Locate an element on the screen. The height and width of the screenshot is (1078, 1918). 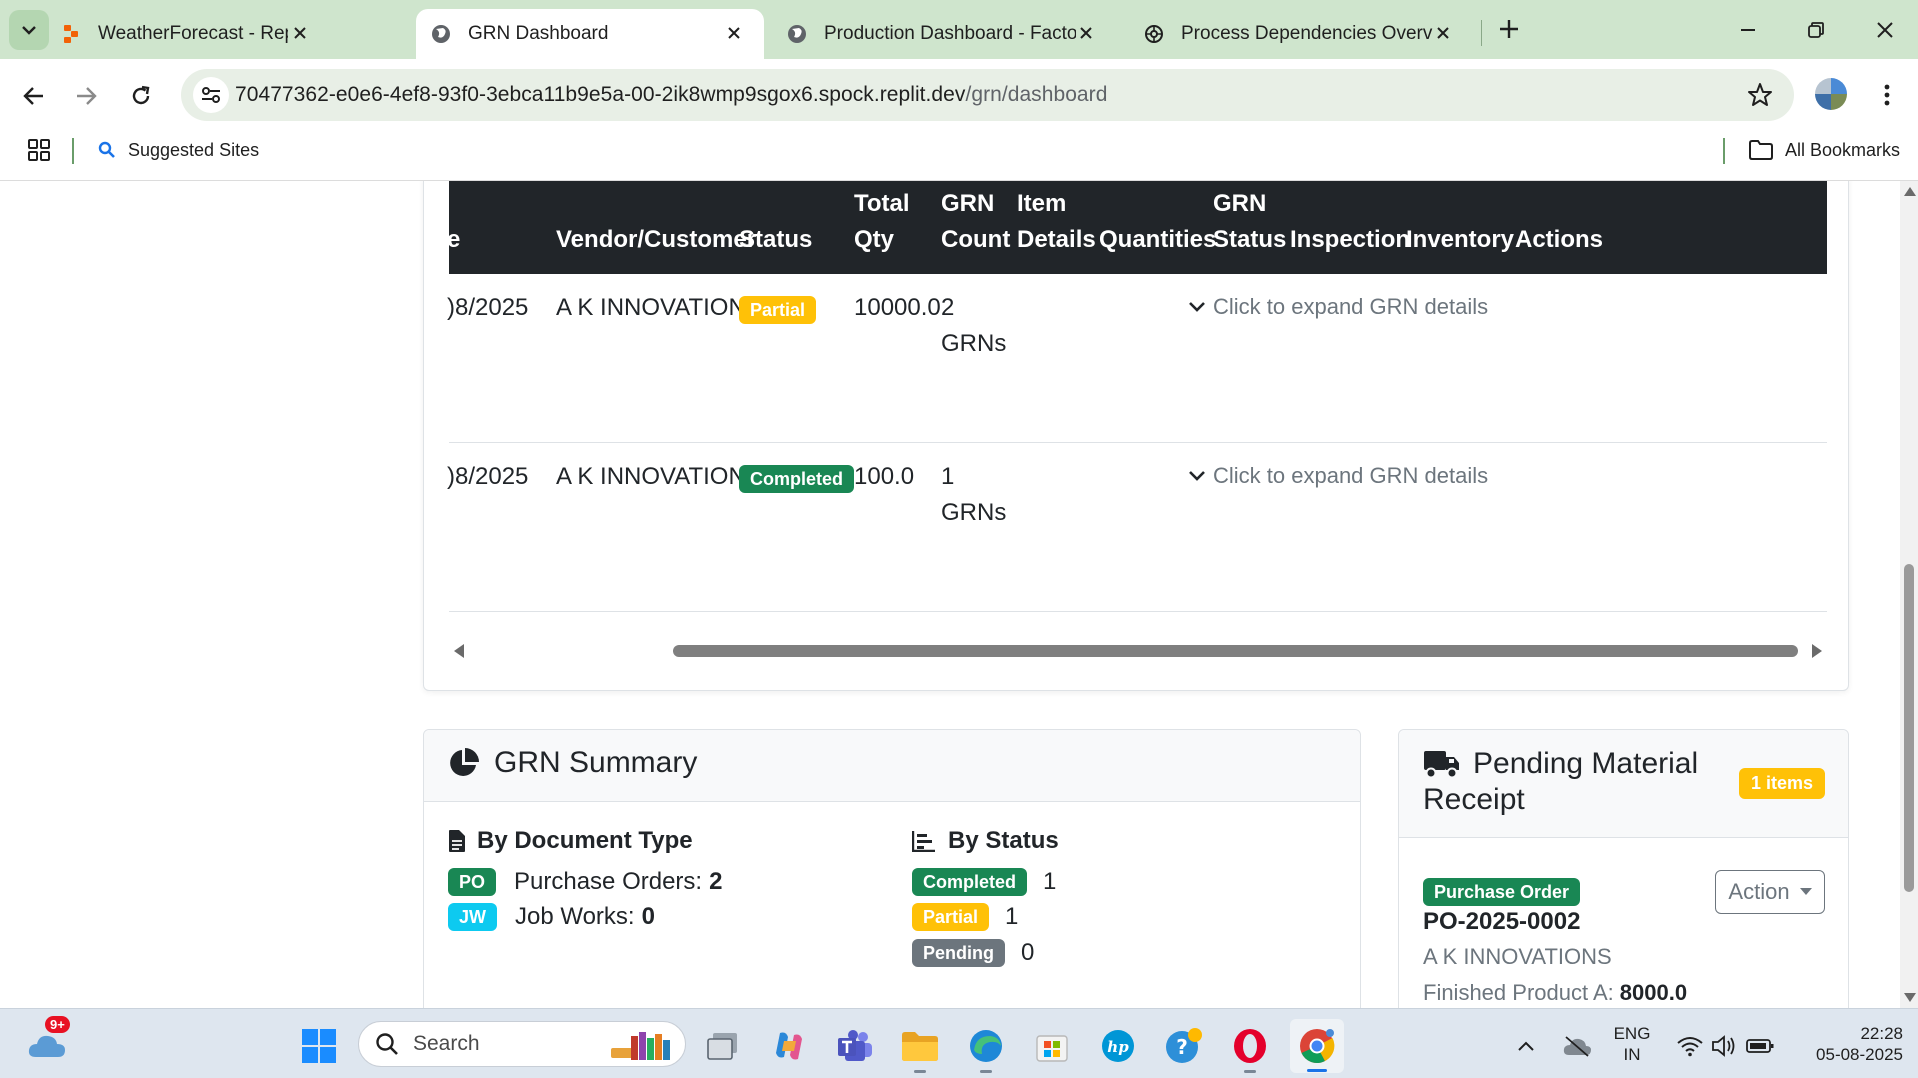
clock: 22:28 05-08-2025 is located at coordinates (1849, 1044).